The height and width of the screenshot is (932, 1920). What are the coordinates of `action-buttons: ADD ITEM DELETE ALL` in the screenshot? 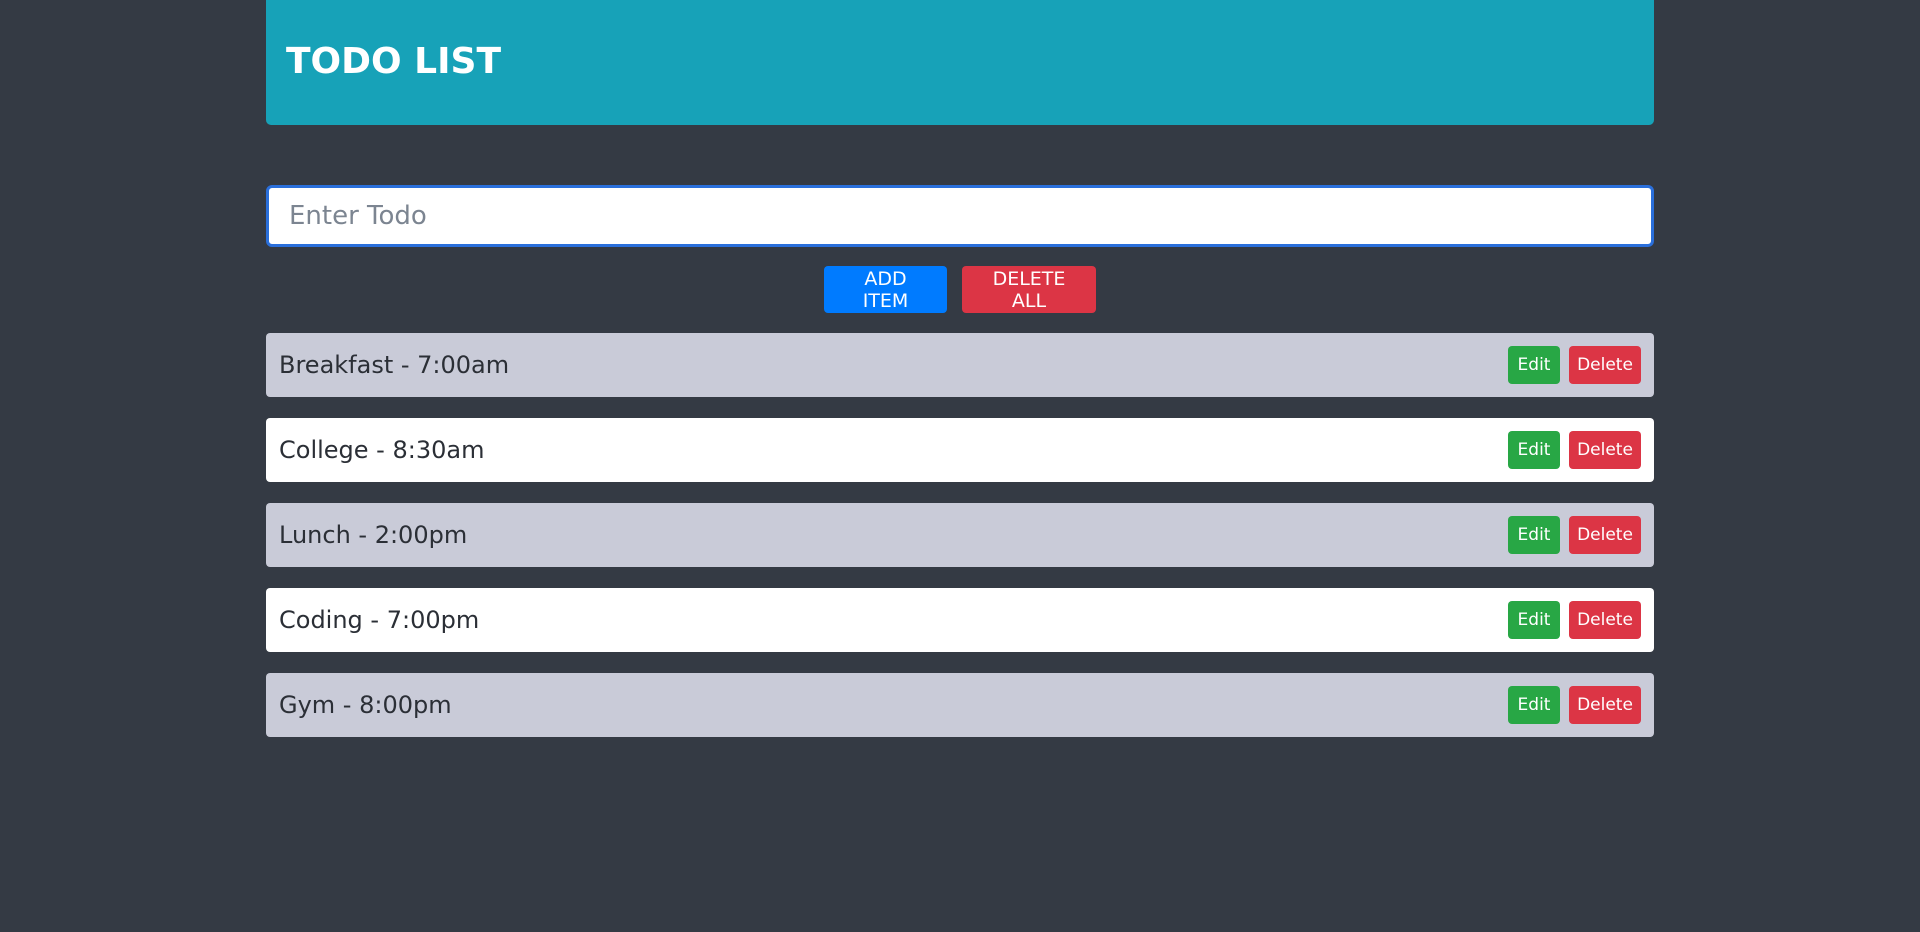 It's located at (960, 289).